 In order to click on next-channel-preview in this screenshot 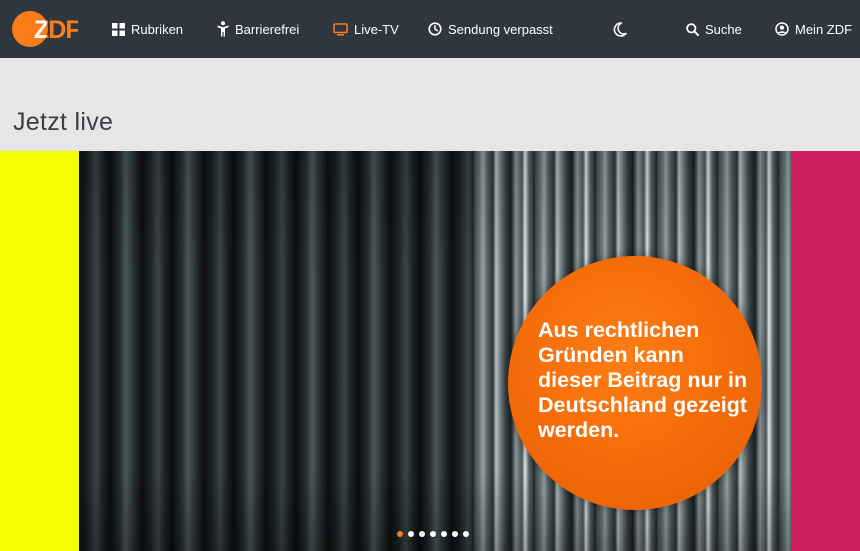, I will do `click(825, 351)`.